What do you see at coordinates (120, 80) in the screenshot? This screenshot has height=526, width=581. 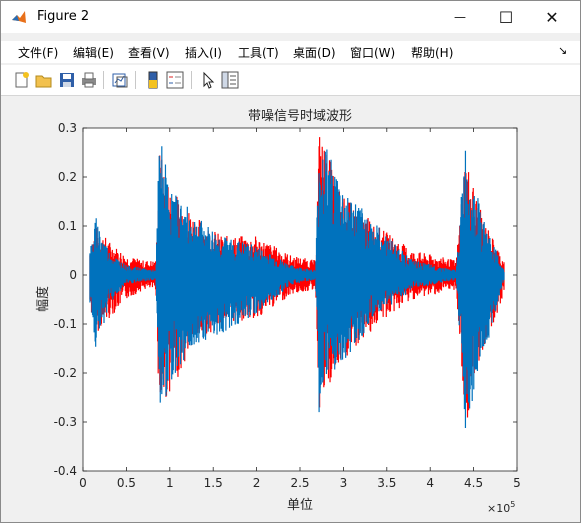 I see `link-plot-icon` at bounding box center [120, 80].